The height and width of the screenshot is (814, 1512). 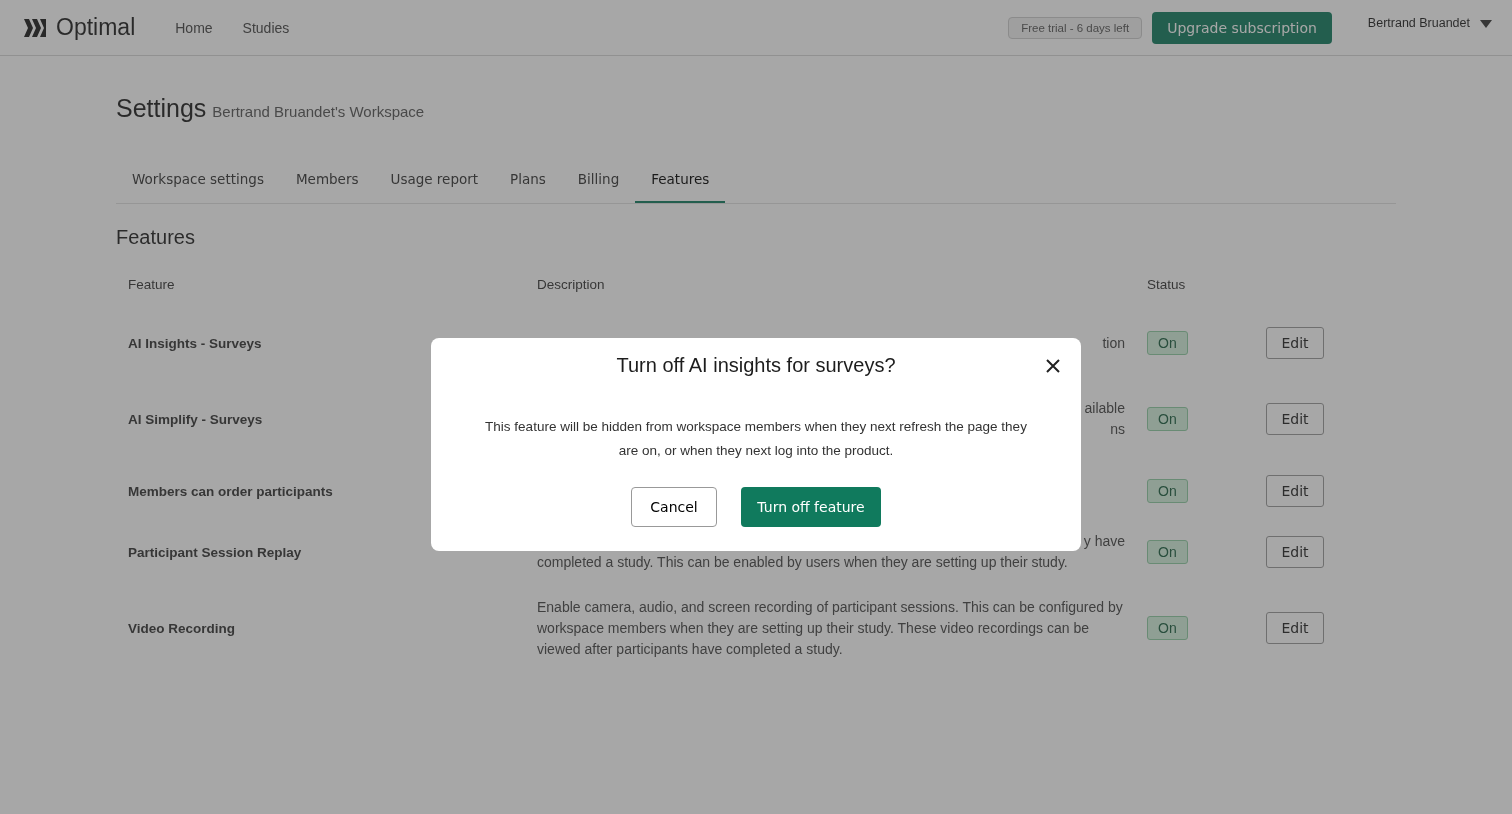 I want to click on column-header: Description, so click(x=571, y=285).